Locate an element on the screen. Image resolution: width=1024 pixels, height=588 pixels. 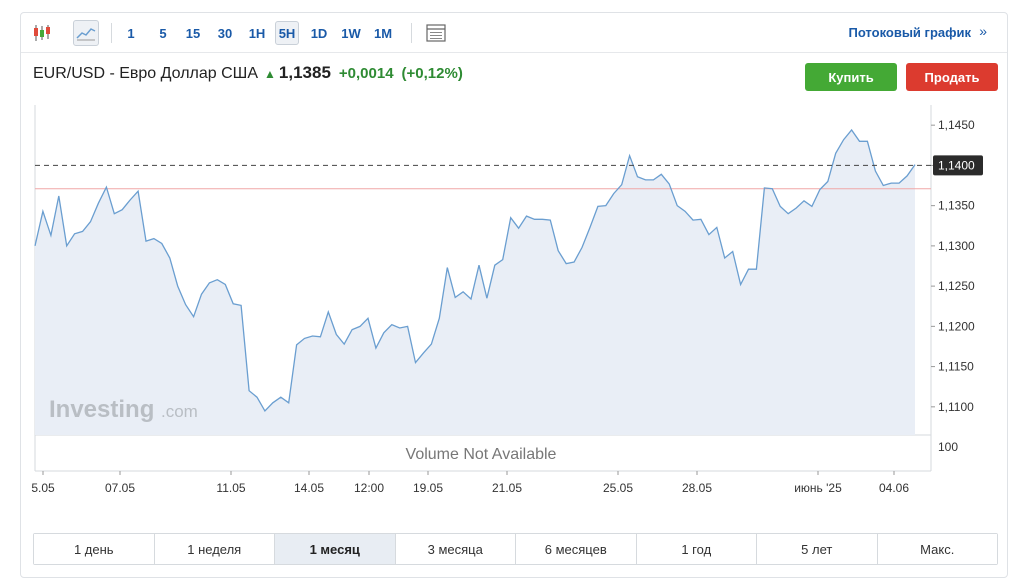
x-tick-label: 12:00 is located at coordinates (369, 488).